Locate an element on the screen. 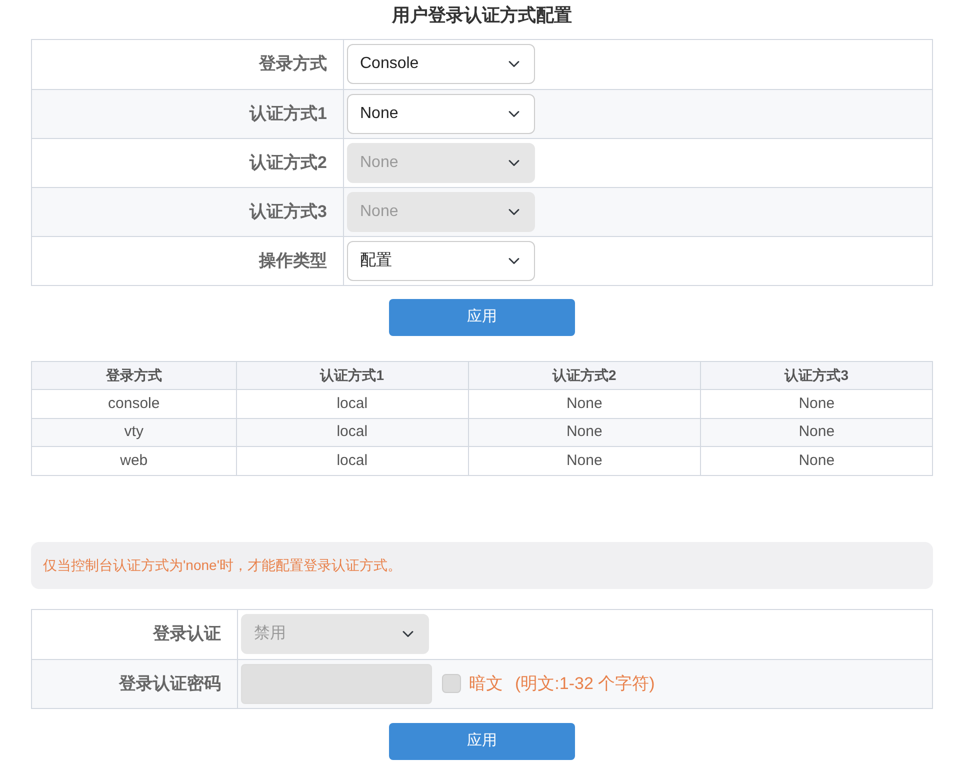 The image size is (964, 769). table-cell: console is located at coordinates (134, 404).